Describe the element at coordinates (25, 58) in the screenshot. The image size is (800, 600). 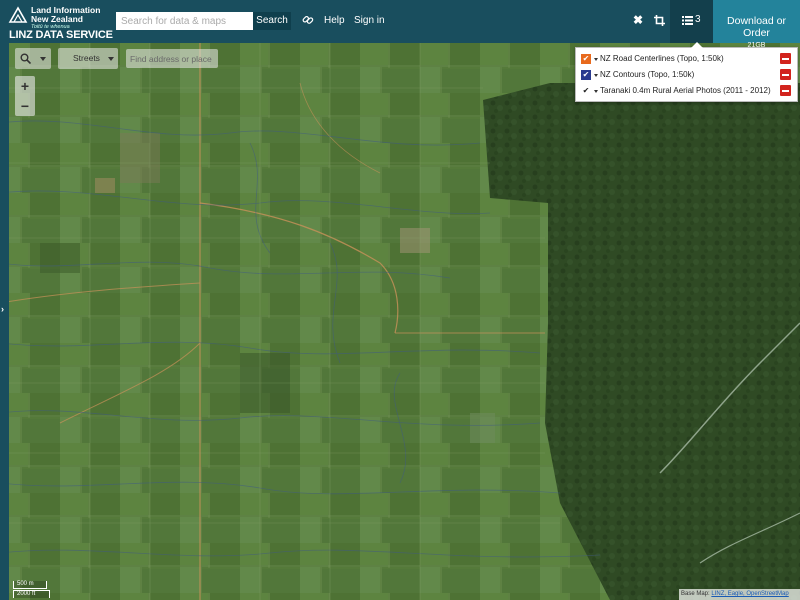
I see `magnifier-icon` at that location.